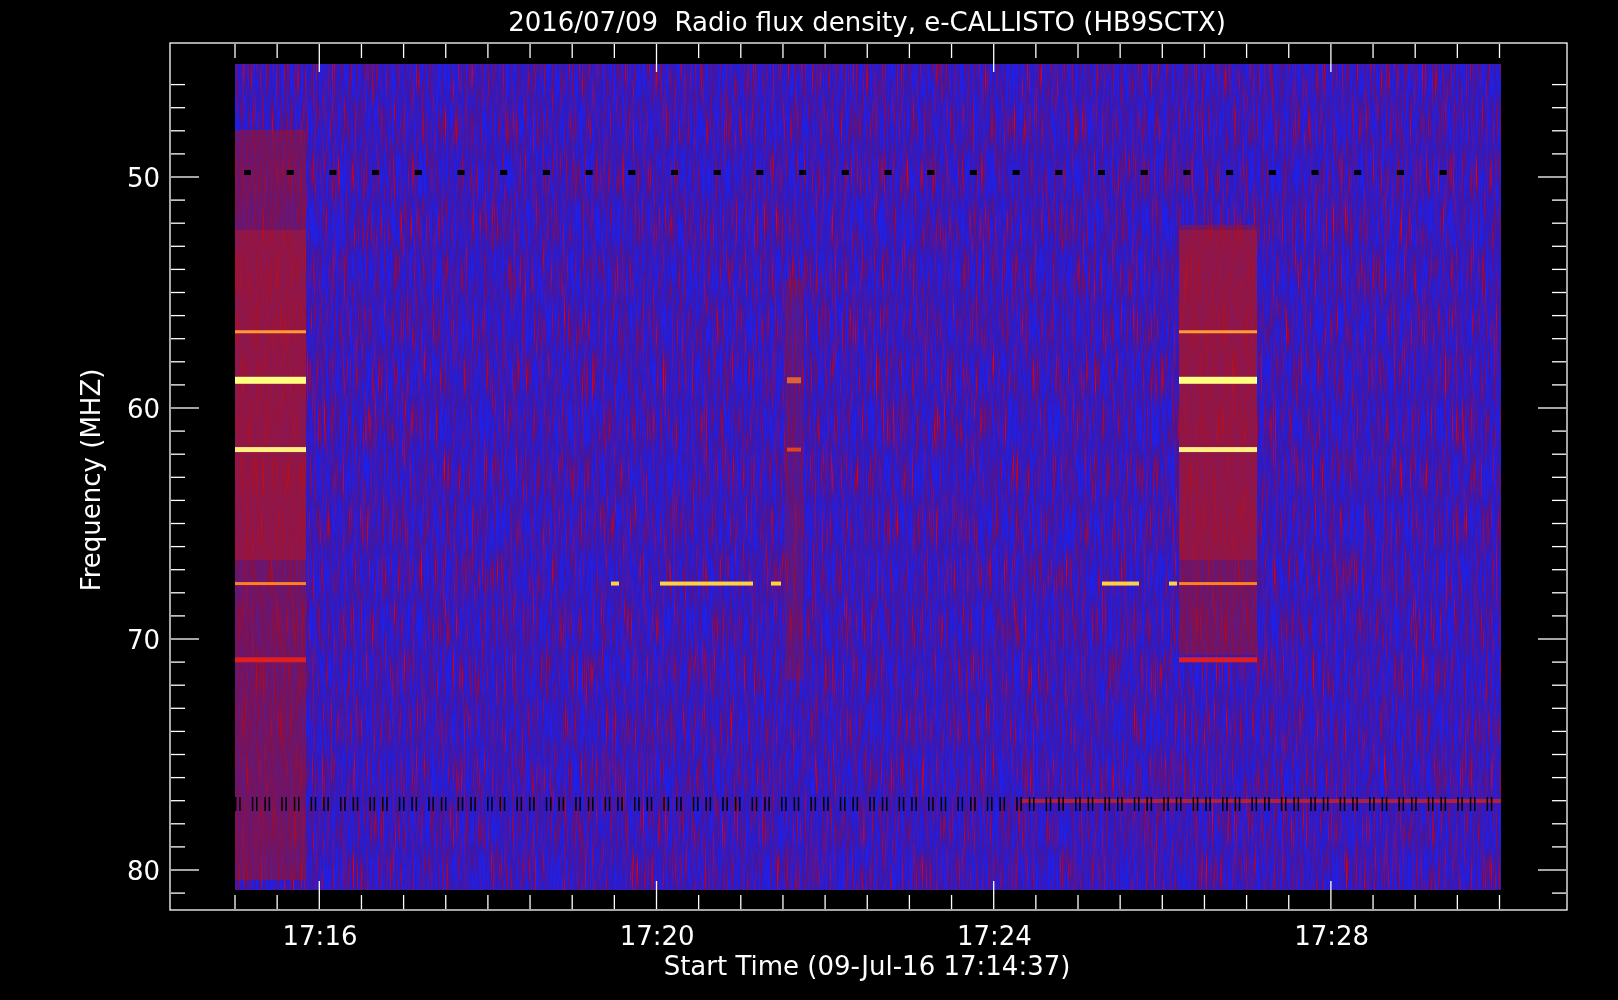 This screenshot has height=1000, width=1618. What do you see at coordinates (143, 871) in the screenshot?
I see `tick-label: 80` at bounding box center [143, 871].